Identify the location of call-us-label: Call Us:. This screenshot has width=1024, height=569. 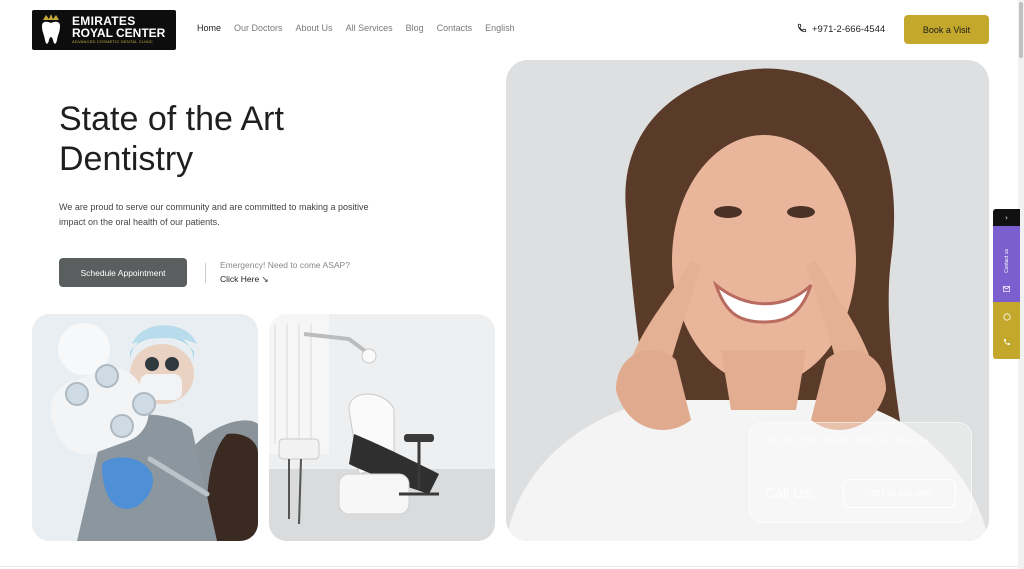
(790, 493).